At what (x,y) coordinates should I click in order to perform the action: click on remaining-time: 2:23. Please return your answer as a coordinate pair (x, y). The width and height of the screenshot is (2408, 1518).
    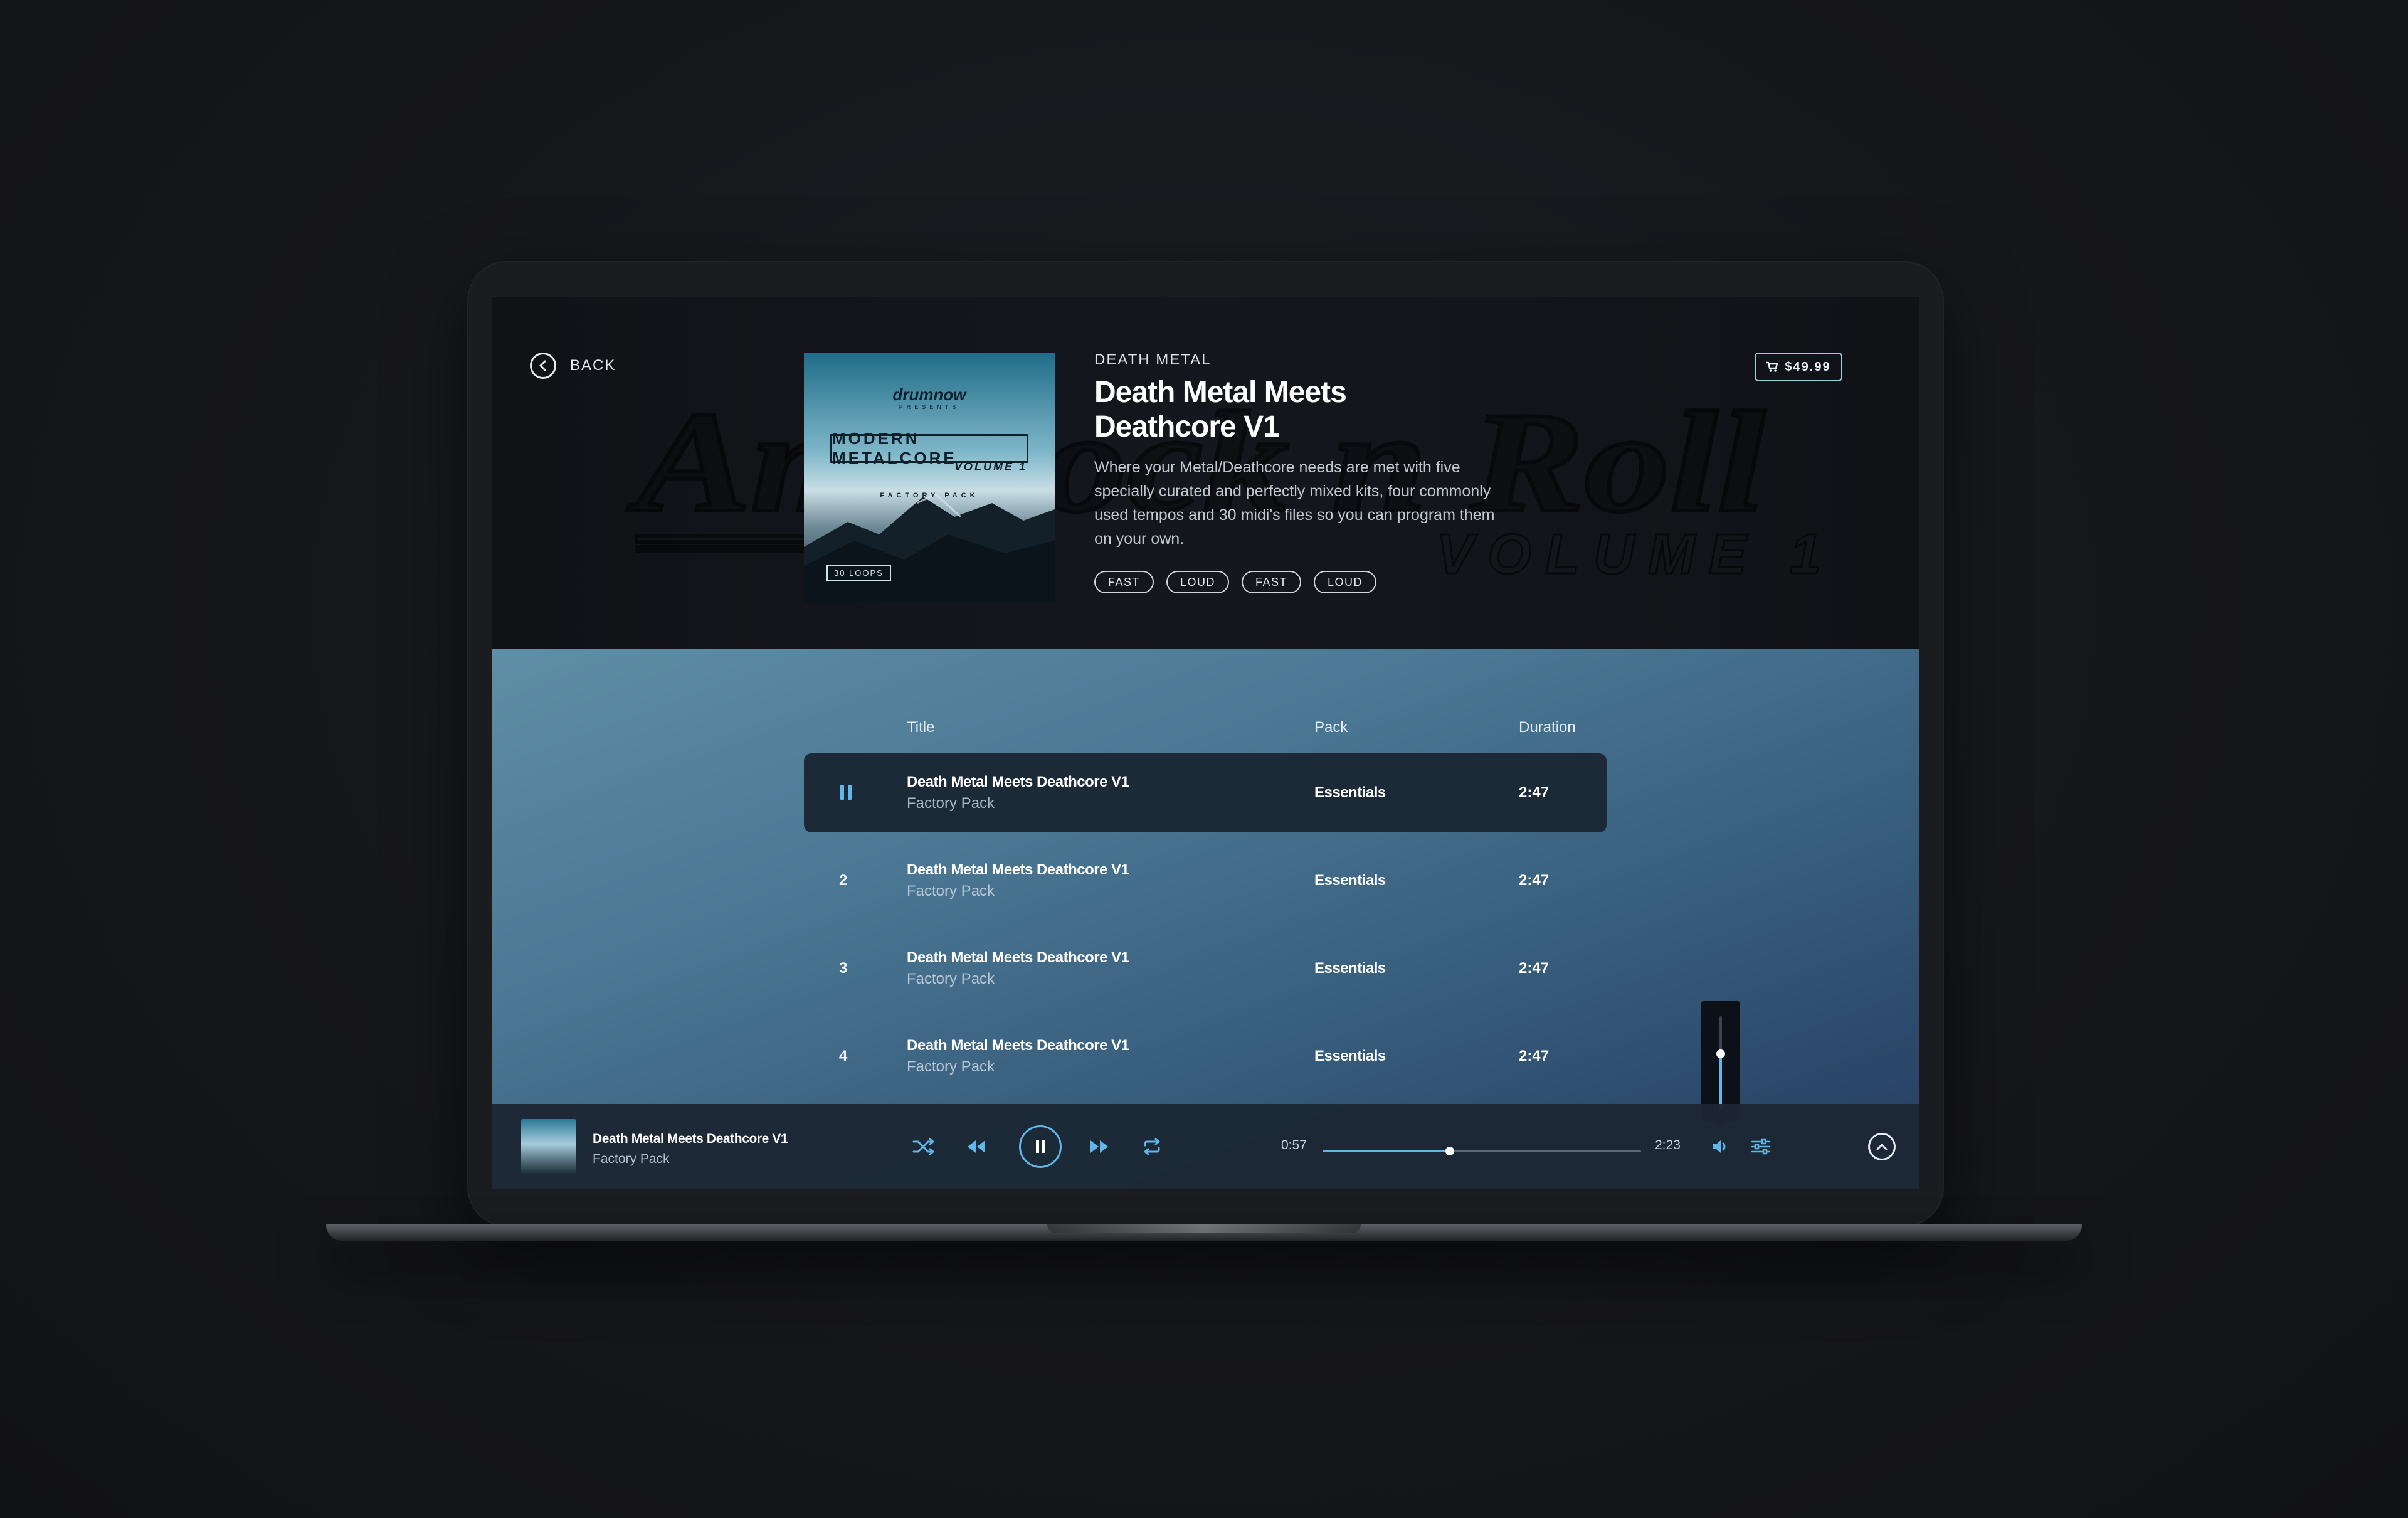
    Looking at the image, I should click on (1668, 1145).